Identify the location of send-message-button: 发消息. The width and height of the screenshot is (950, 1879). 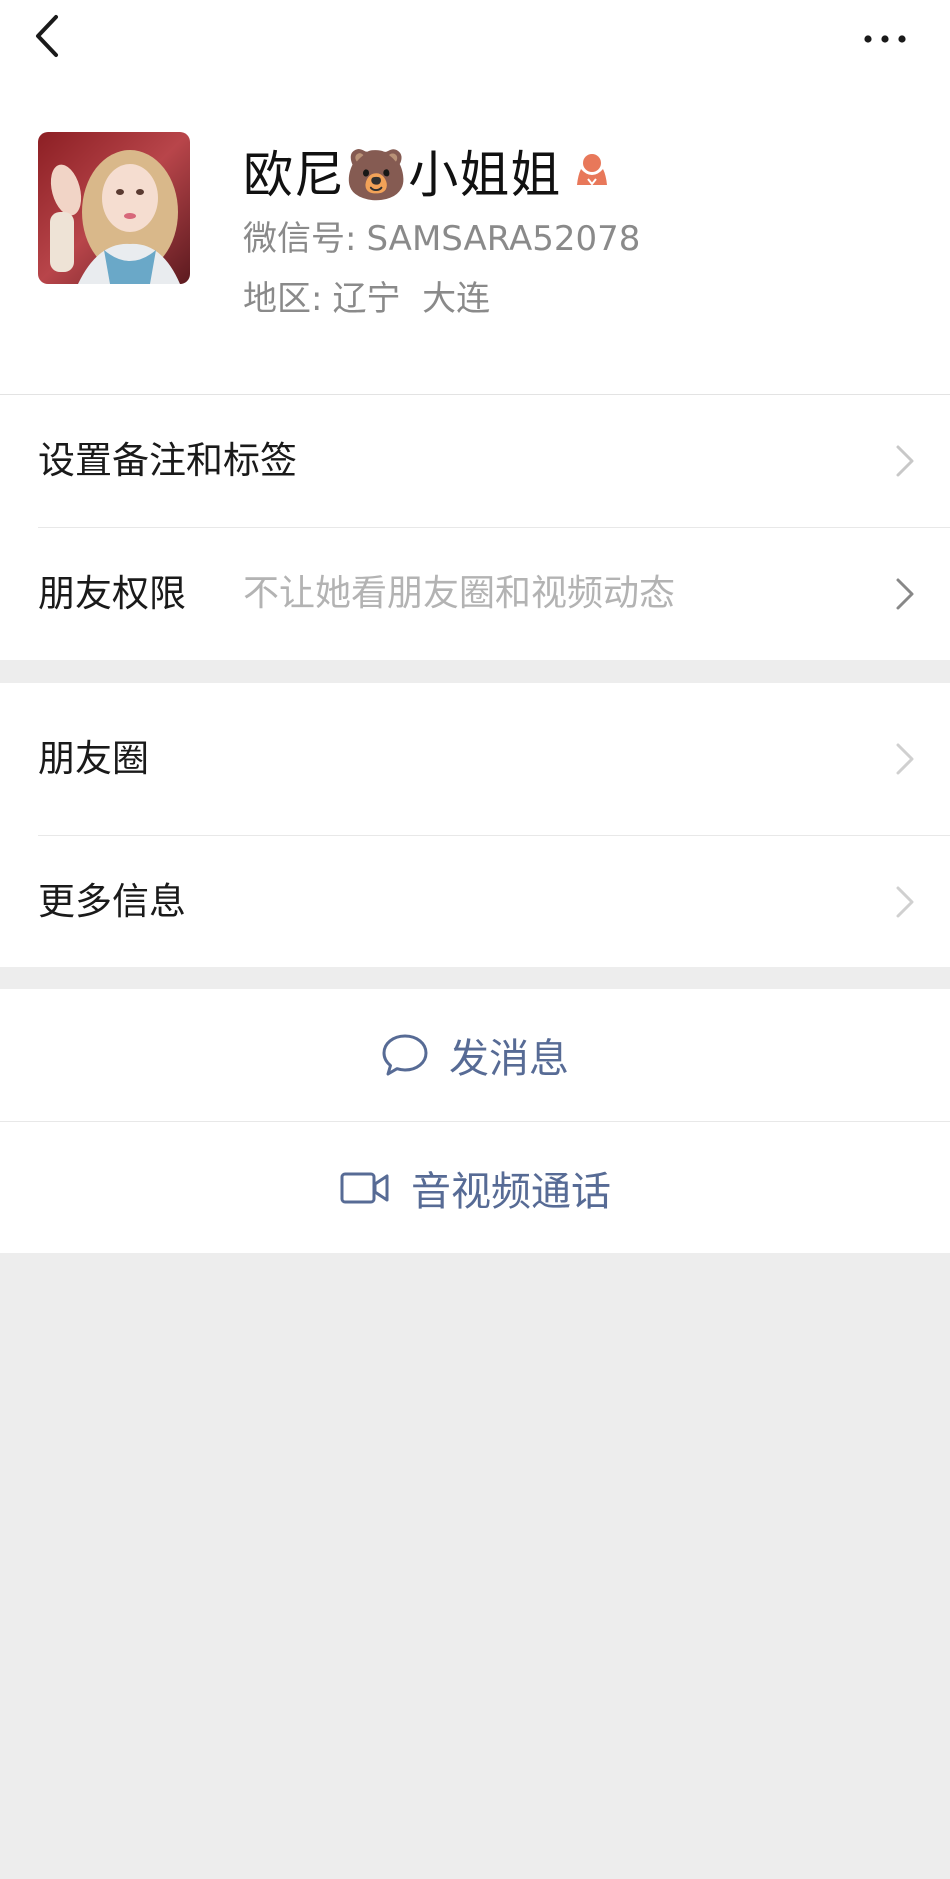
(475, 1055).